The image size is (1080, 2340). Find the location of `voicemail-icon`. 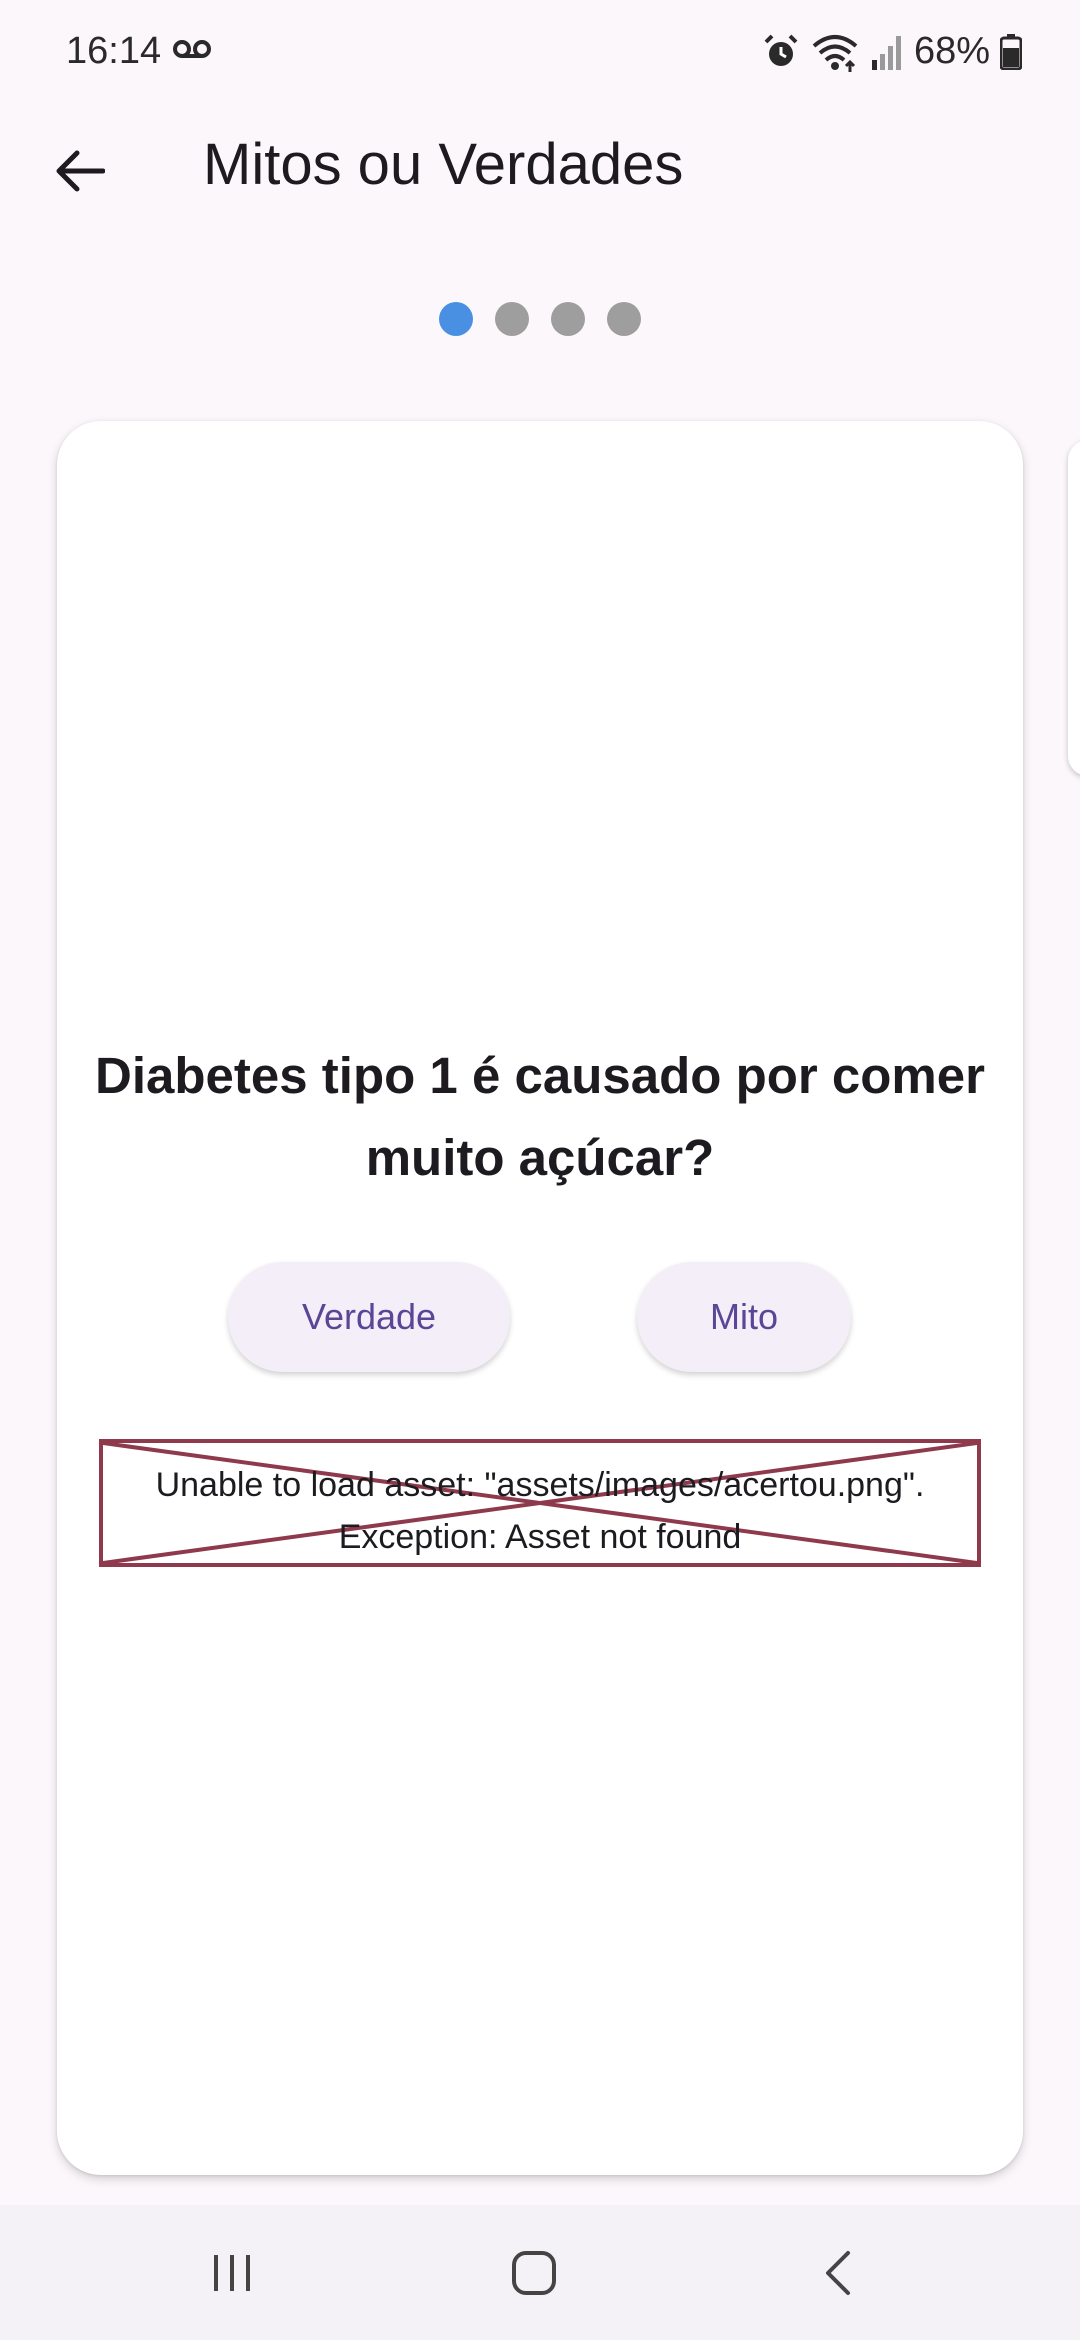

voicemail-icon is located at coordinates (192, 49).